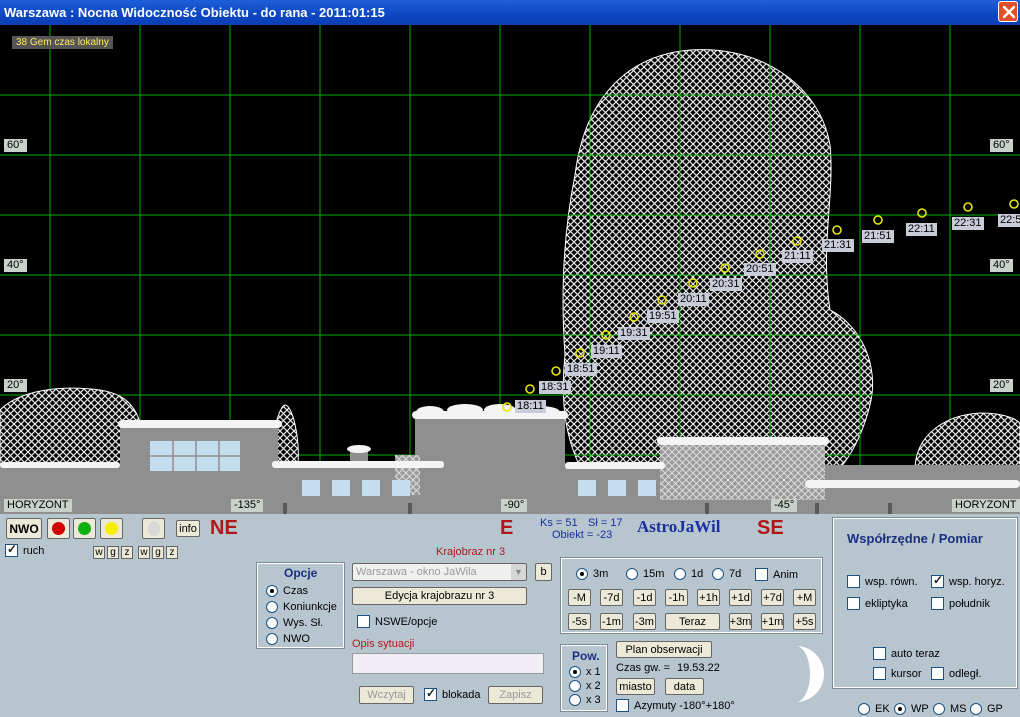  I want to click on yellow-dot-icon, so click(111, 528).